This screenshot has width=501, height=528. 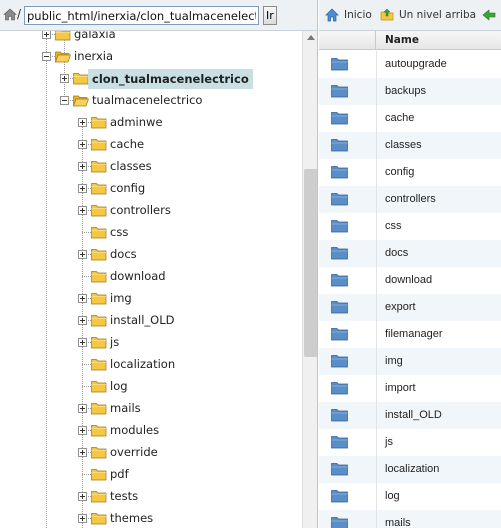 What do you see at coordinates (142, 320) in the screenshot?
I see `tree-node-label: install_OLD` at bounding box center [142, 320].